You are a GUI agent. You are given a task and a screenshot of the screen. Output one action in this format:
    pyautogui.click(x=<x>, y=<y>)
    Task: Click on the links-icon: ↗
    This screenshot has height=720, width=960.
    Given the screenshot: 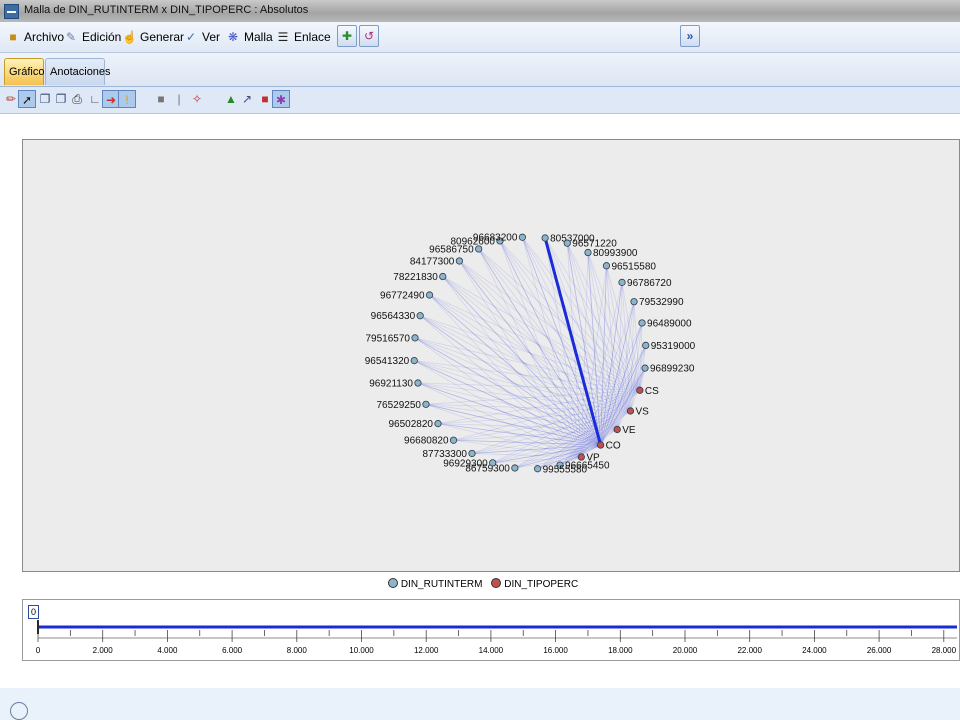 What is the action you would take?
    pyautogui.click(x=247, y=99)
    